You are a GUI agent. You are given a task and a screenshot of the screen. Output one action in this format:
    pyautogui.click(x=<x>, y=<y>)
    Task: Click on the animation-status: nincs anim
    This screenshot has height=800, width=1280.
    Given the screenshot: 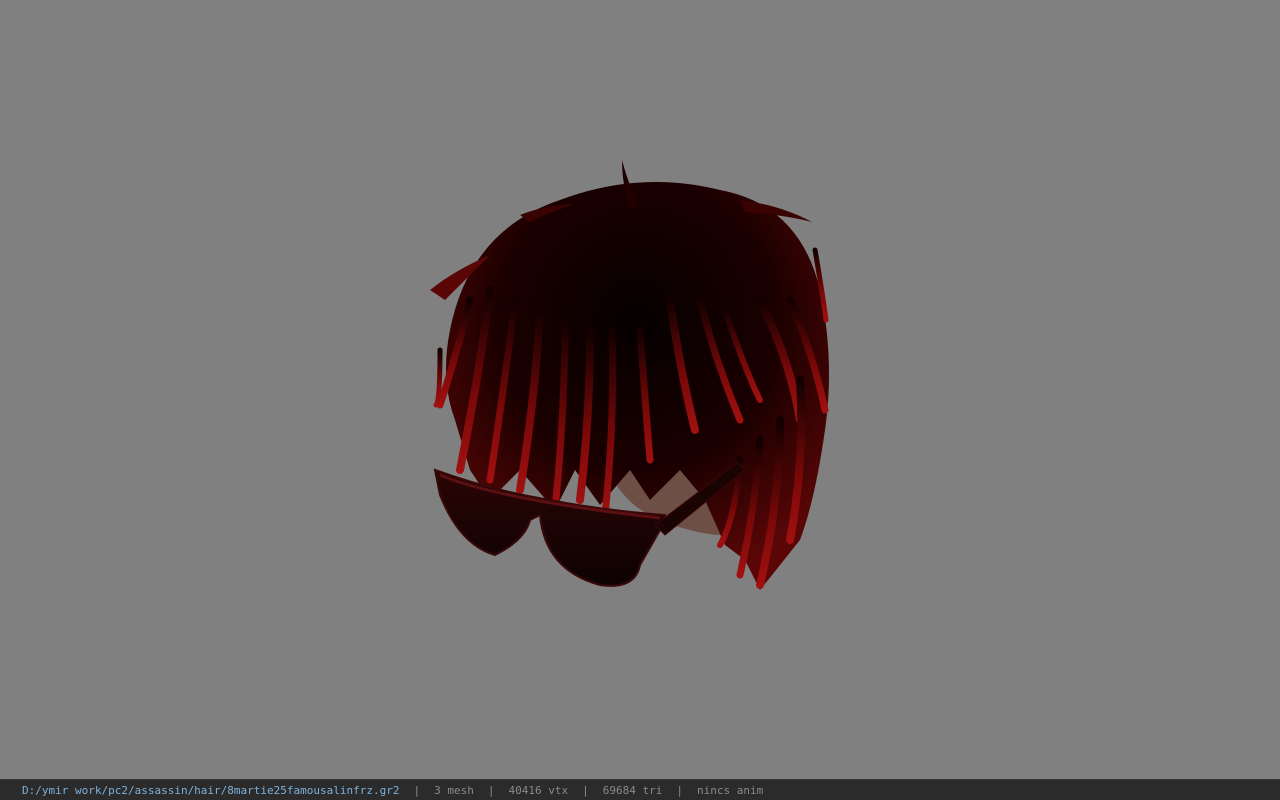 What is the action you would take?
    pyautogui.click(x=730, y=790)
    